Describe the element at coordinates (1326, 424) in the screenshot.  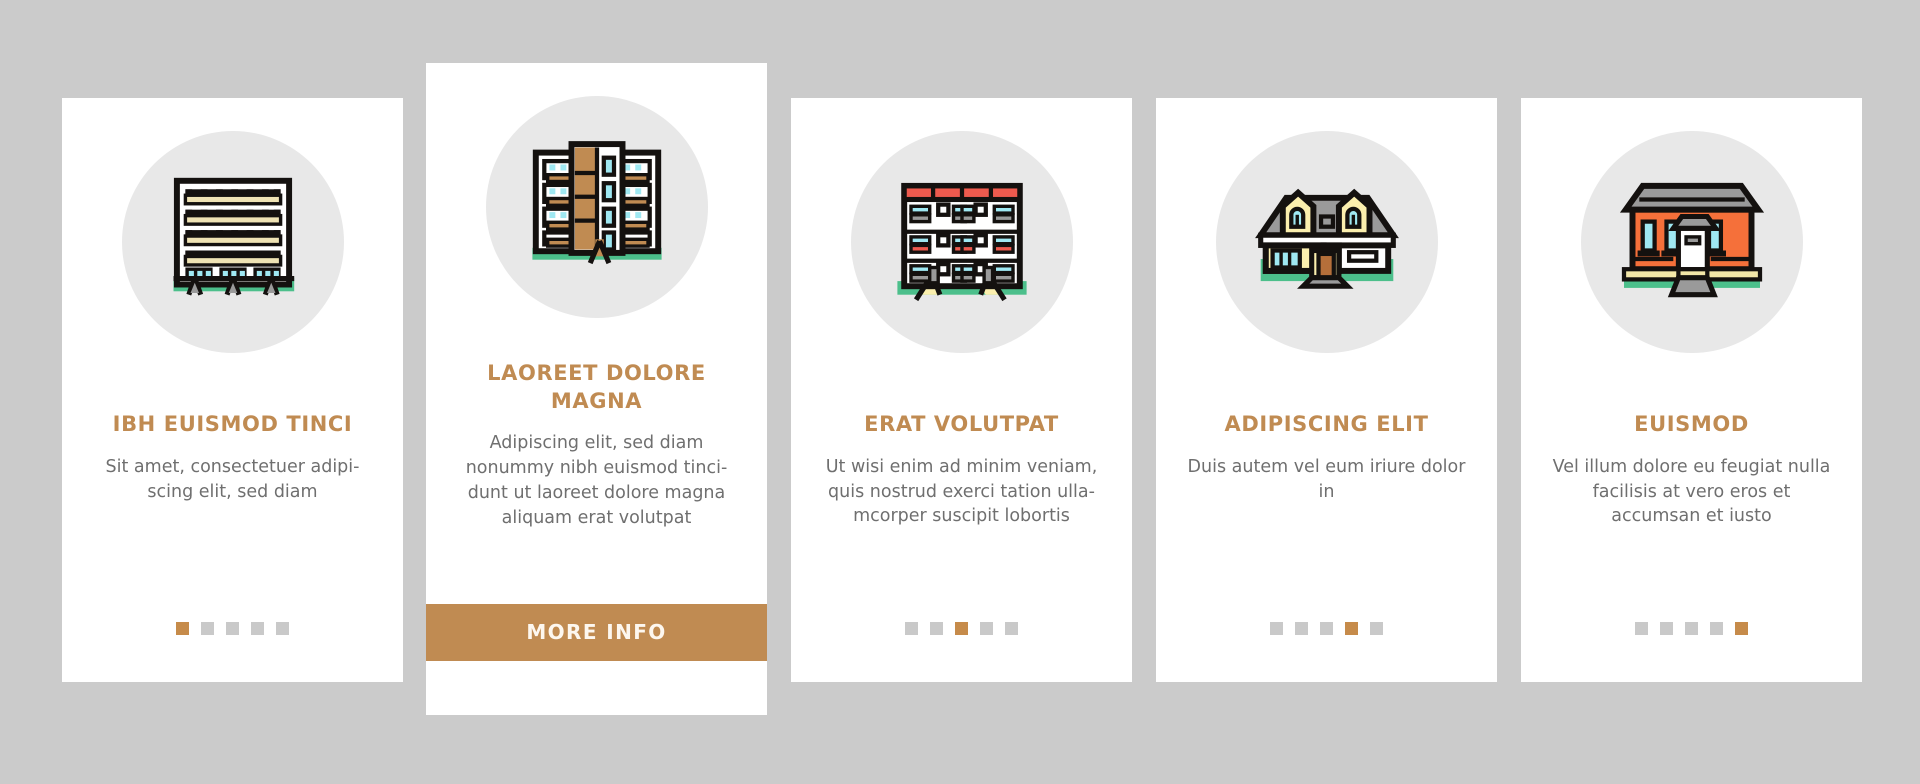
I see `card-title: ADIPISCING ELIT` at that location.